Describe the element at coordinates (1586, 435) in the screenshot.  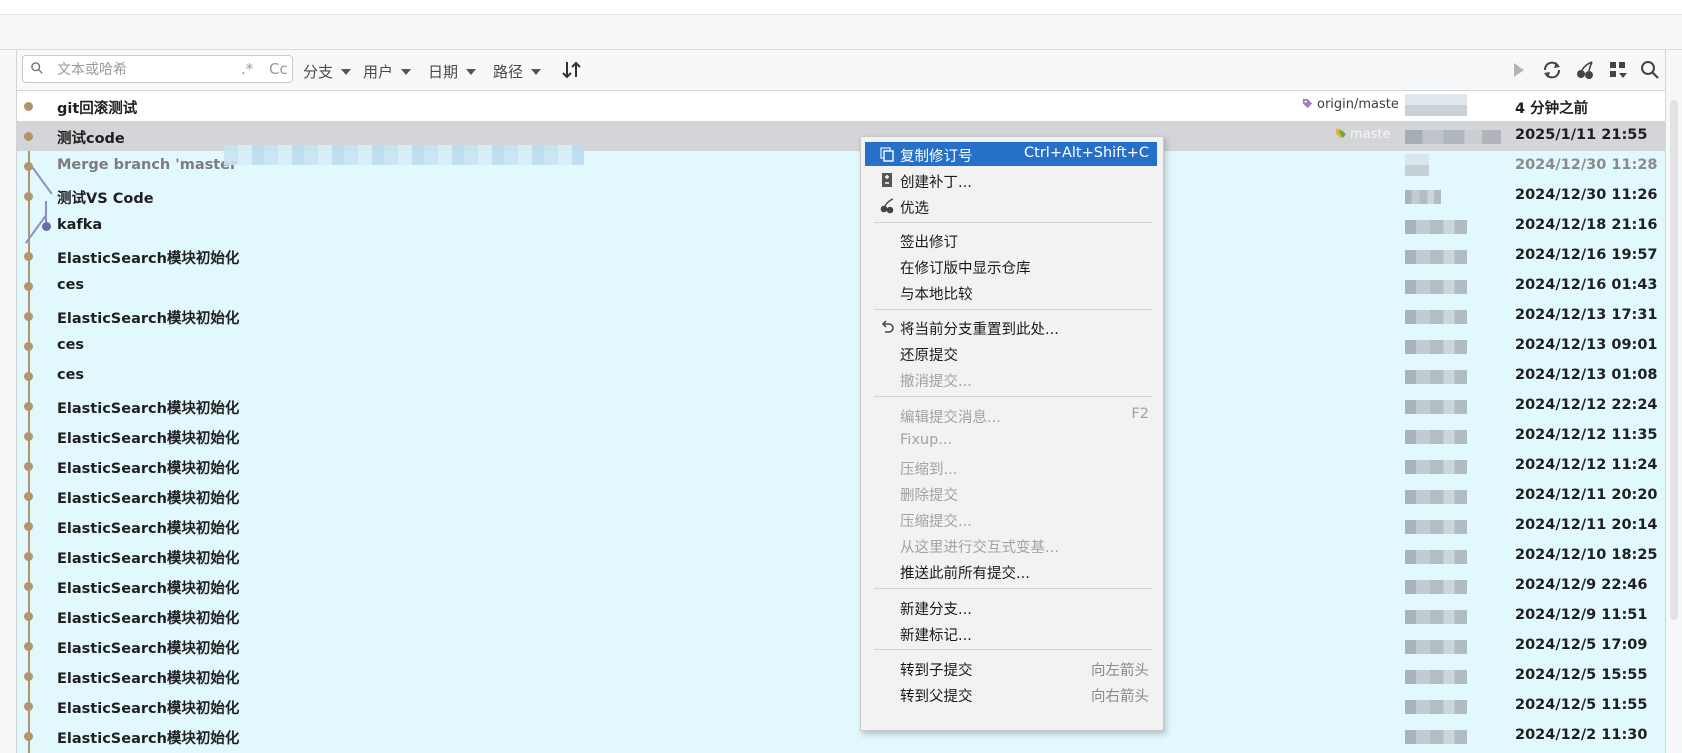
I see `commit-date: 2024/12/12 11:35` at that location.